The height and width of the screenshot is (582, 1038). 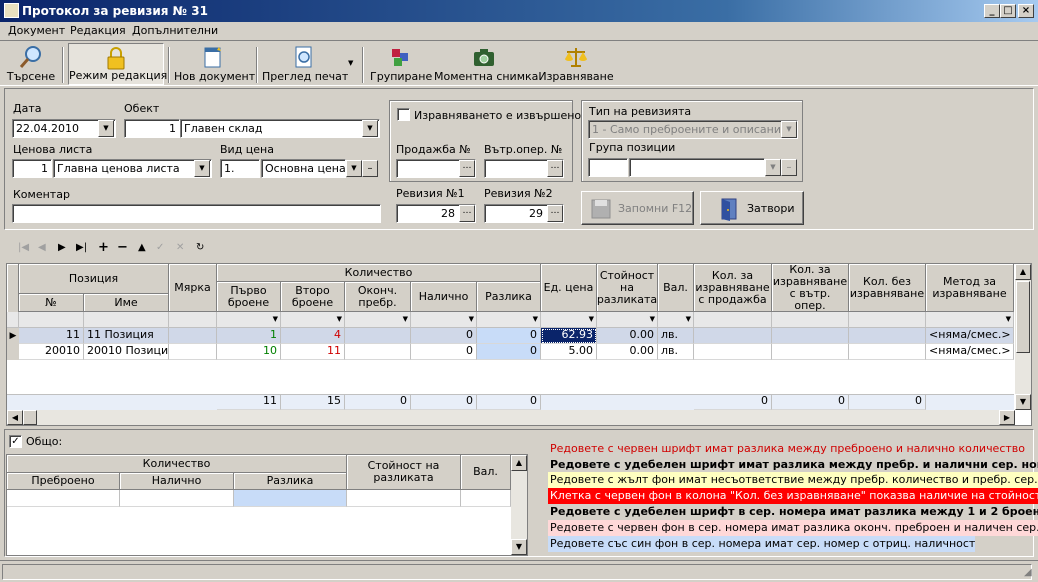 What do you see at coordinates (486, 498) in the screenshot?
I see `summary-currency-cell` at bounding box center [486, 498].